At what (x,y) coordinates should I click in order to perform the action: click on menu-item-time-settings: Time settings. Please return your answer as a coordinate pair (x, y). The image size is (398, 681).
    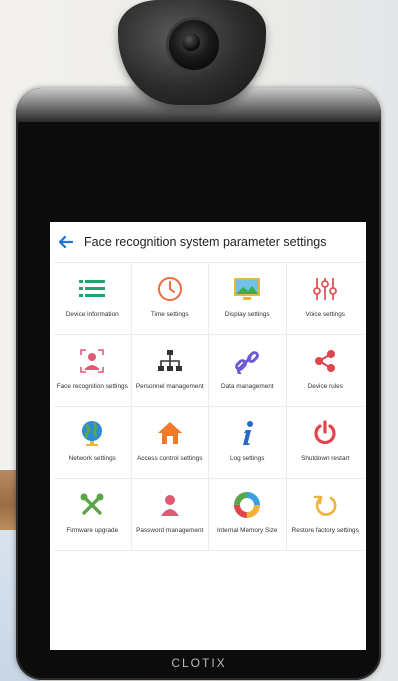
    Looking at the image, I should click on (170, 299).